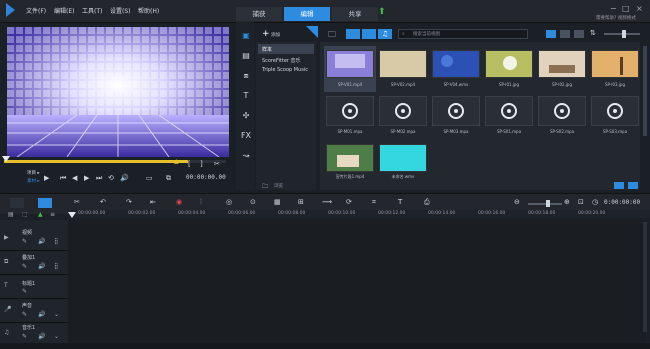 The width and height of the screenshot is (650, 349). Describe the element at coordinates (46, 178) in the screenshot. I see `play-button: ▶` at that location.